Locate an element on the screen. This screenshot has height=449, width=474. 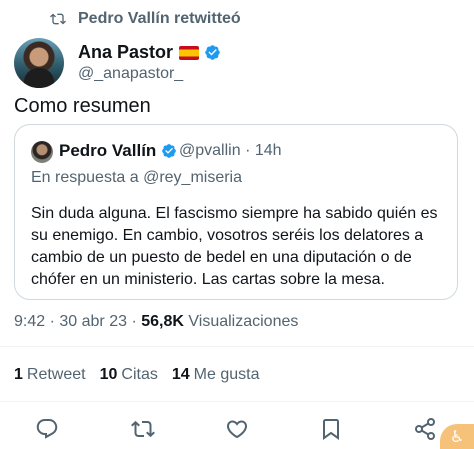
accessibility-icon: ♿ is located at coordinates (457, 437).